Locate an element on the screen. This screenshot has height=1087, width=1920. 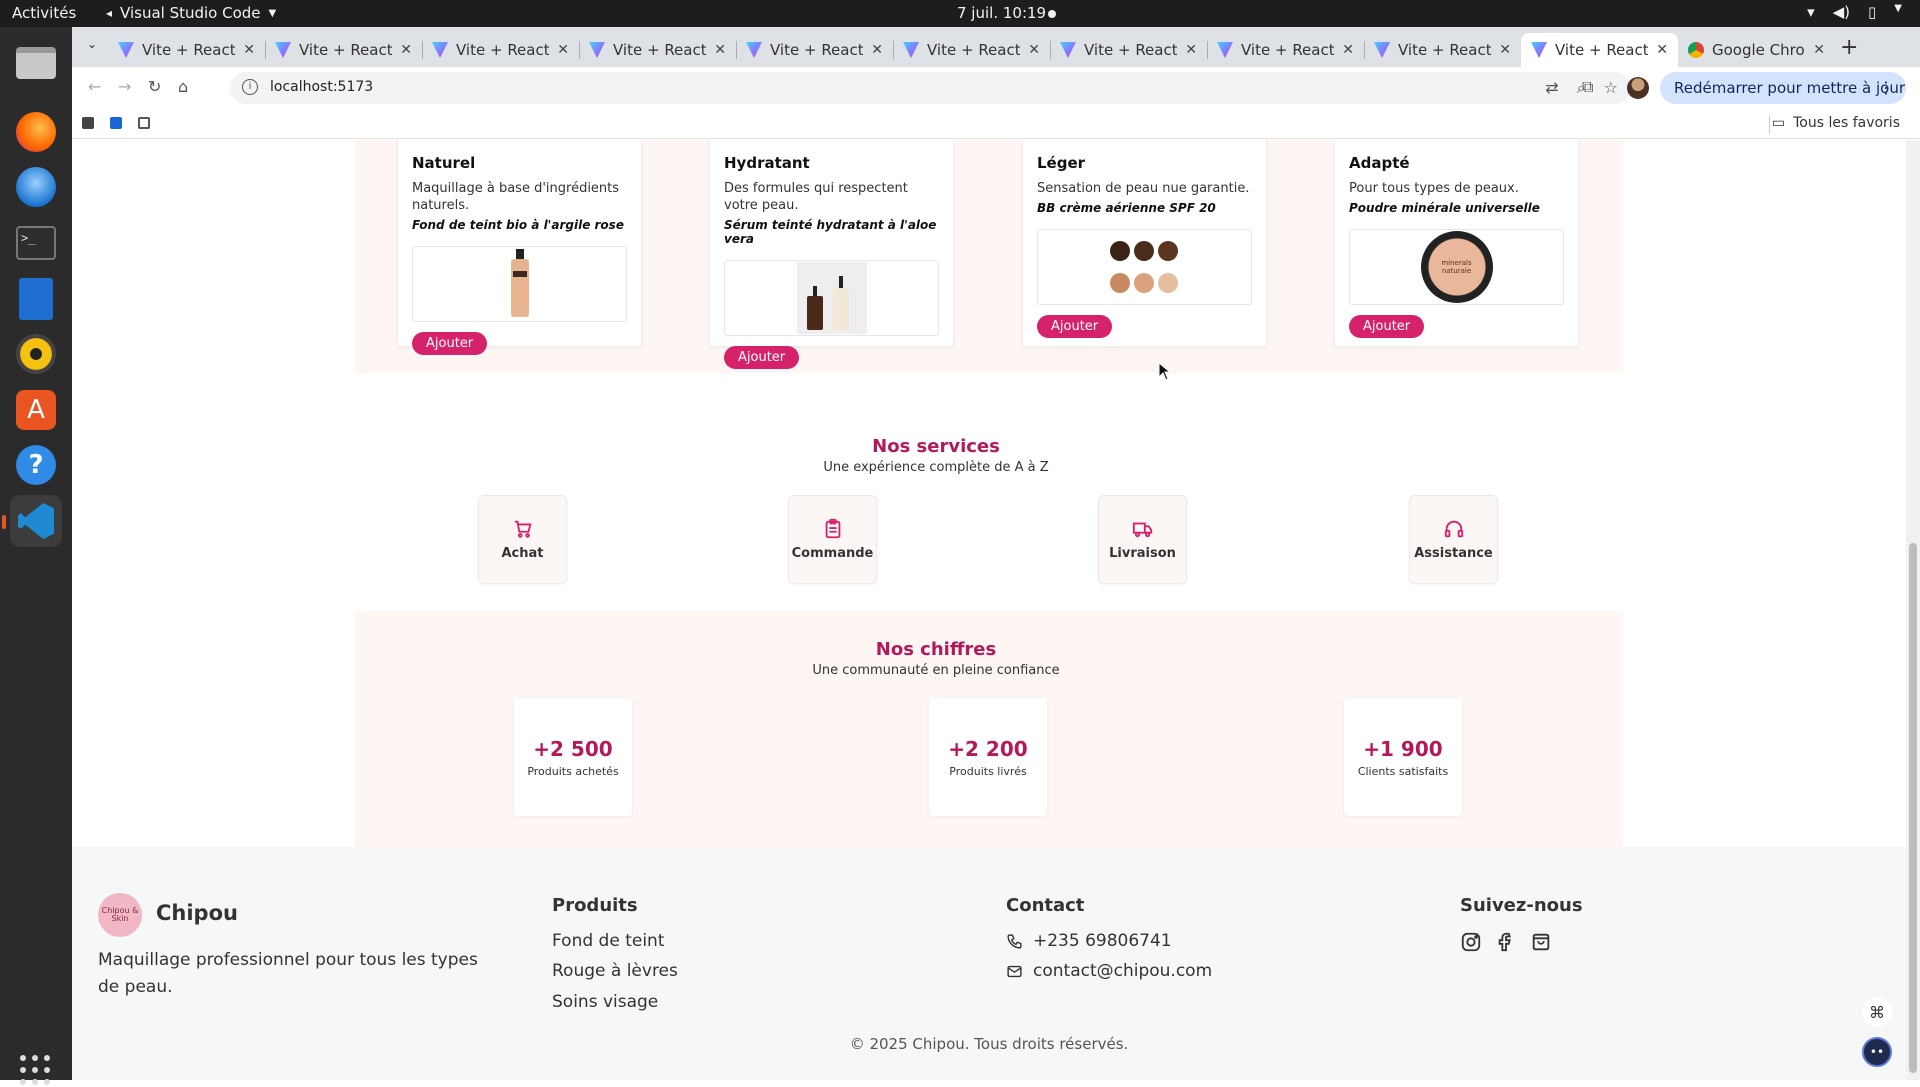
scrollbar-thumb is located at coordinates (1913, 808).